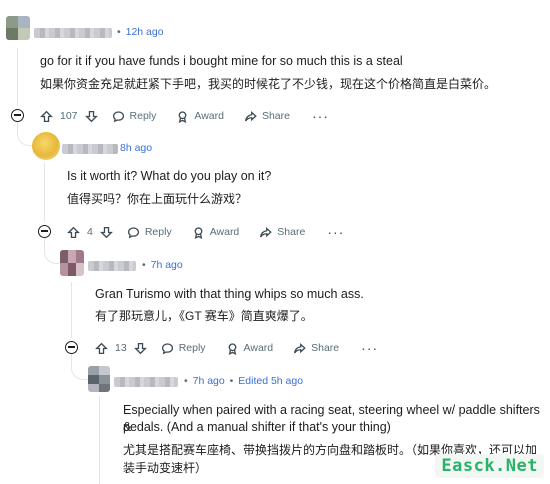 This screenshot has width=550, height=484. I want to click on vote-count: 4, so click(90, 232).